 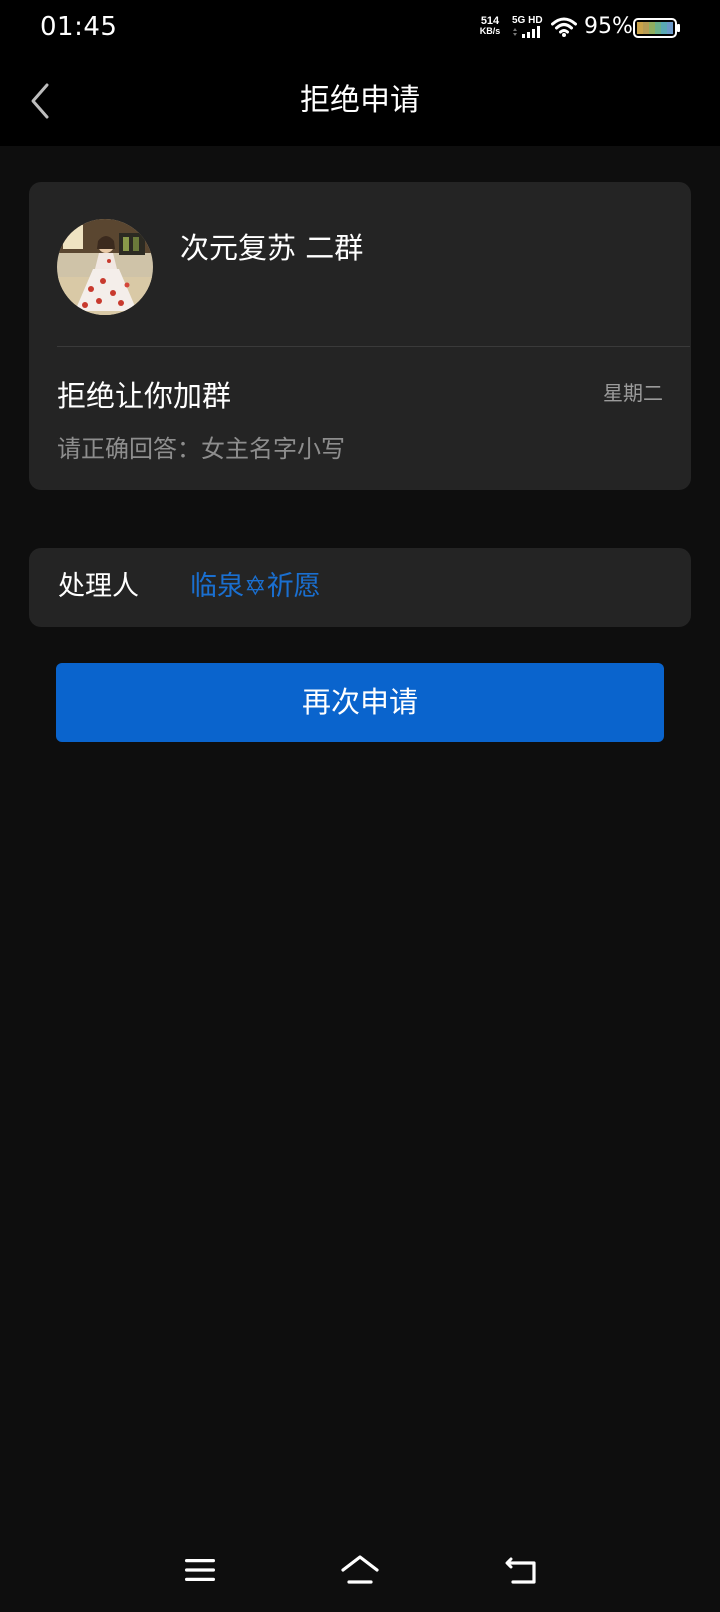 What do you see at coordinates (608, 26) in the screenshot?
I see `battery-percent: 95%` at bounding box center [608, 26].